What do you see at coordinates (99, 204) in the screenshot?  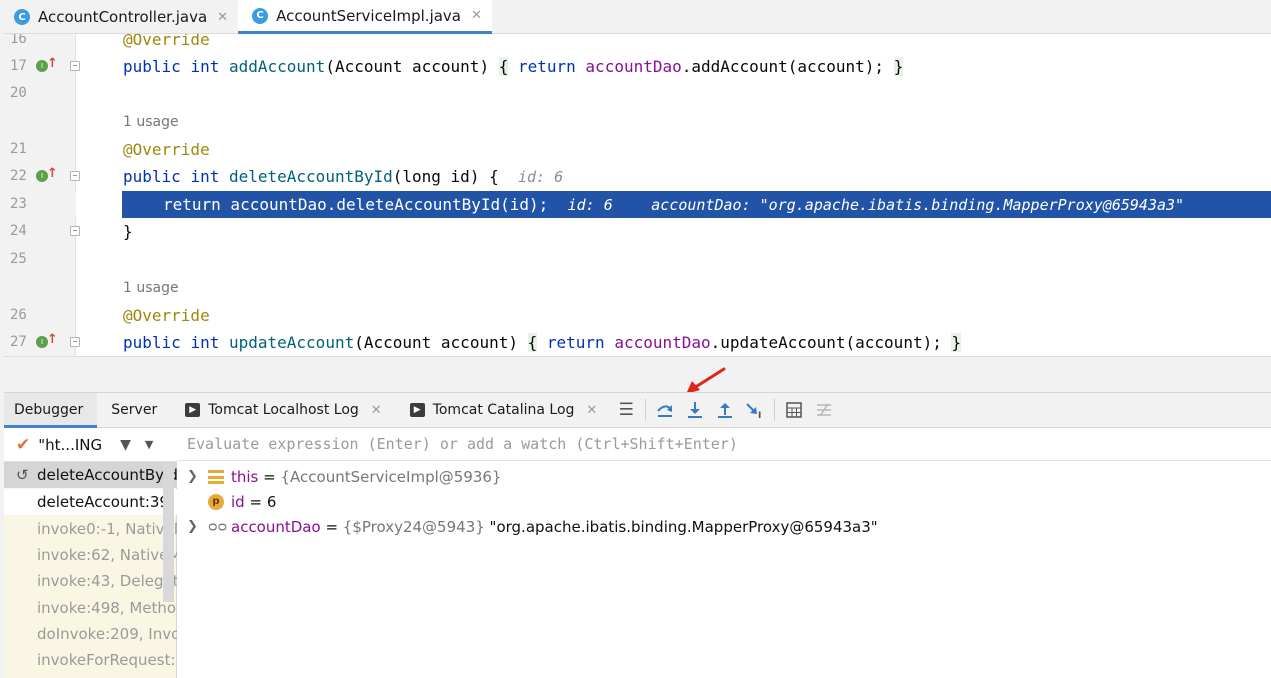 I see `gutter-cell` at bounding box center [99, 204].